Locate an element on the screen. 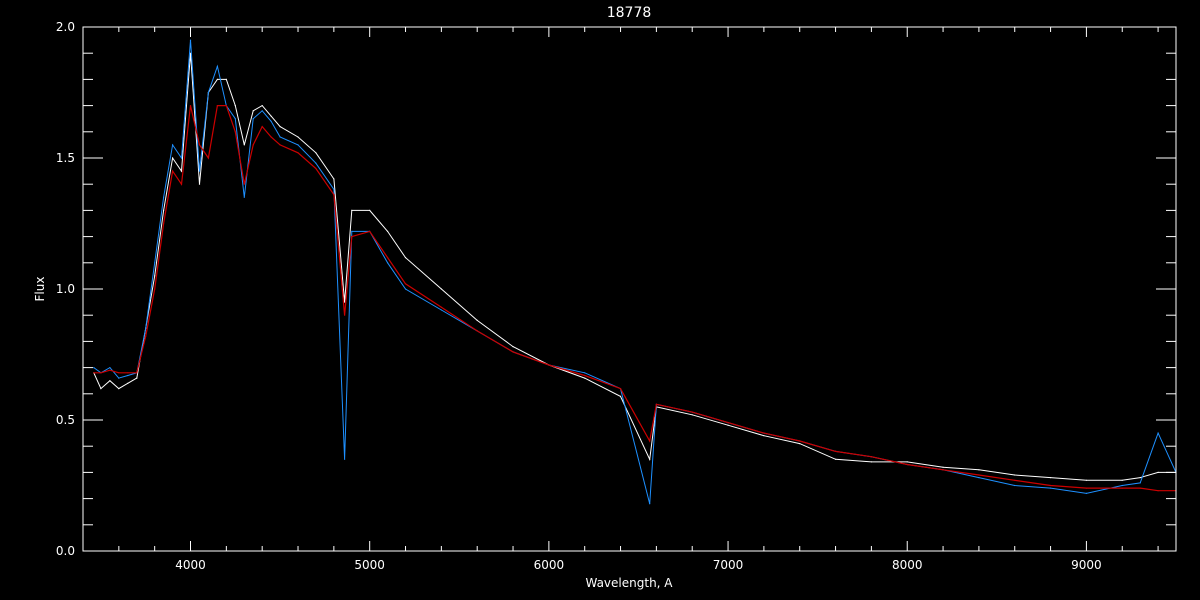 Image resolution: width=1200 pixels, height=600 pixels. y-axis-label: Flux is located at coordinates (40, 289).